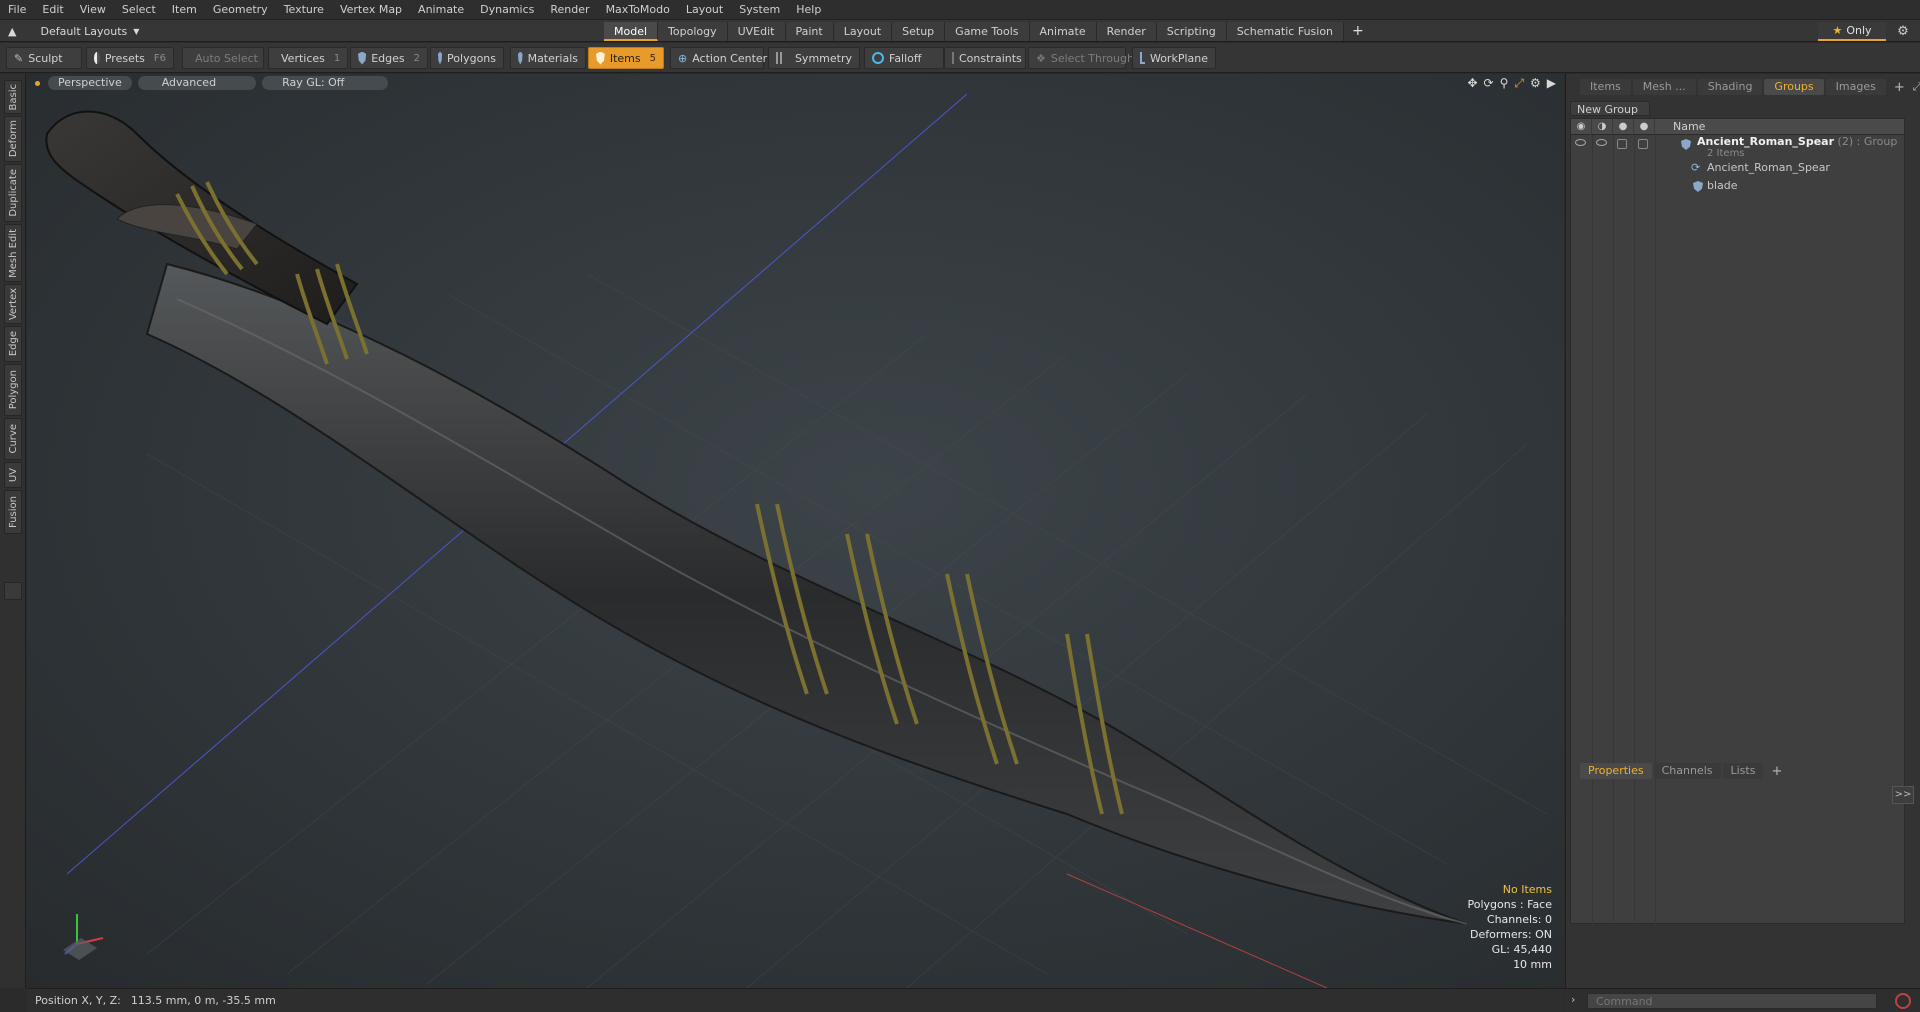 The height and width of the screenshot is (1012, 1920). I want to click on expand-button: >>, so click(1903, 795).